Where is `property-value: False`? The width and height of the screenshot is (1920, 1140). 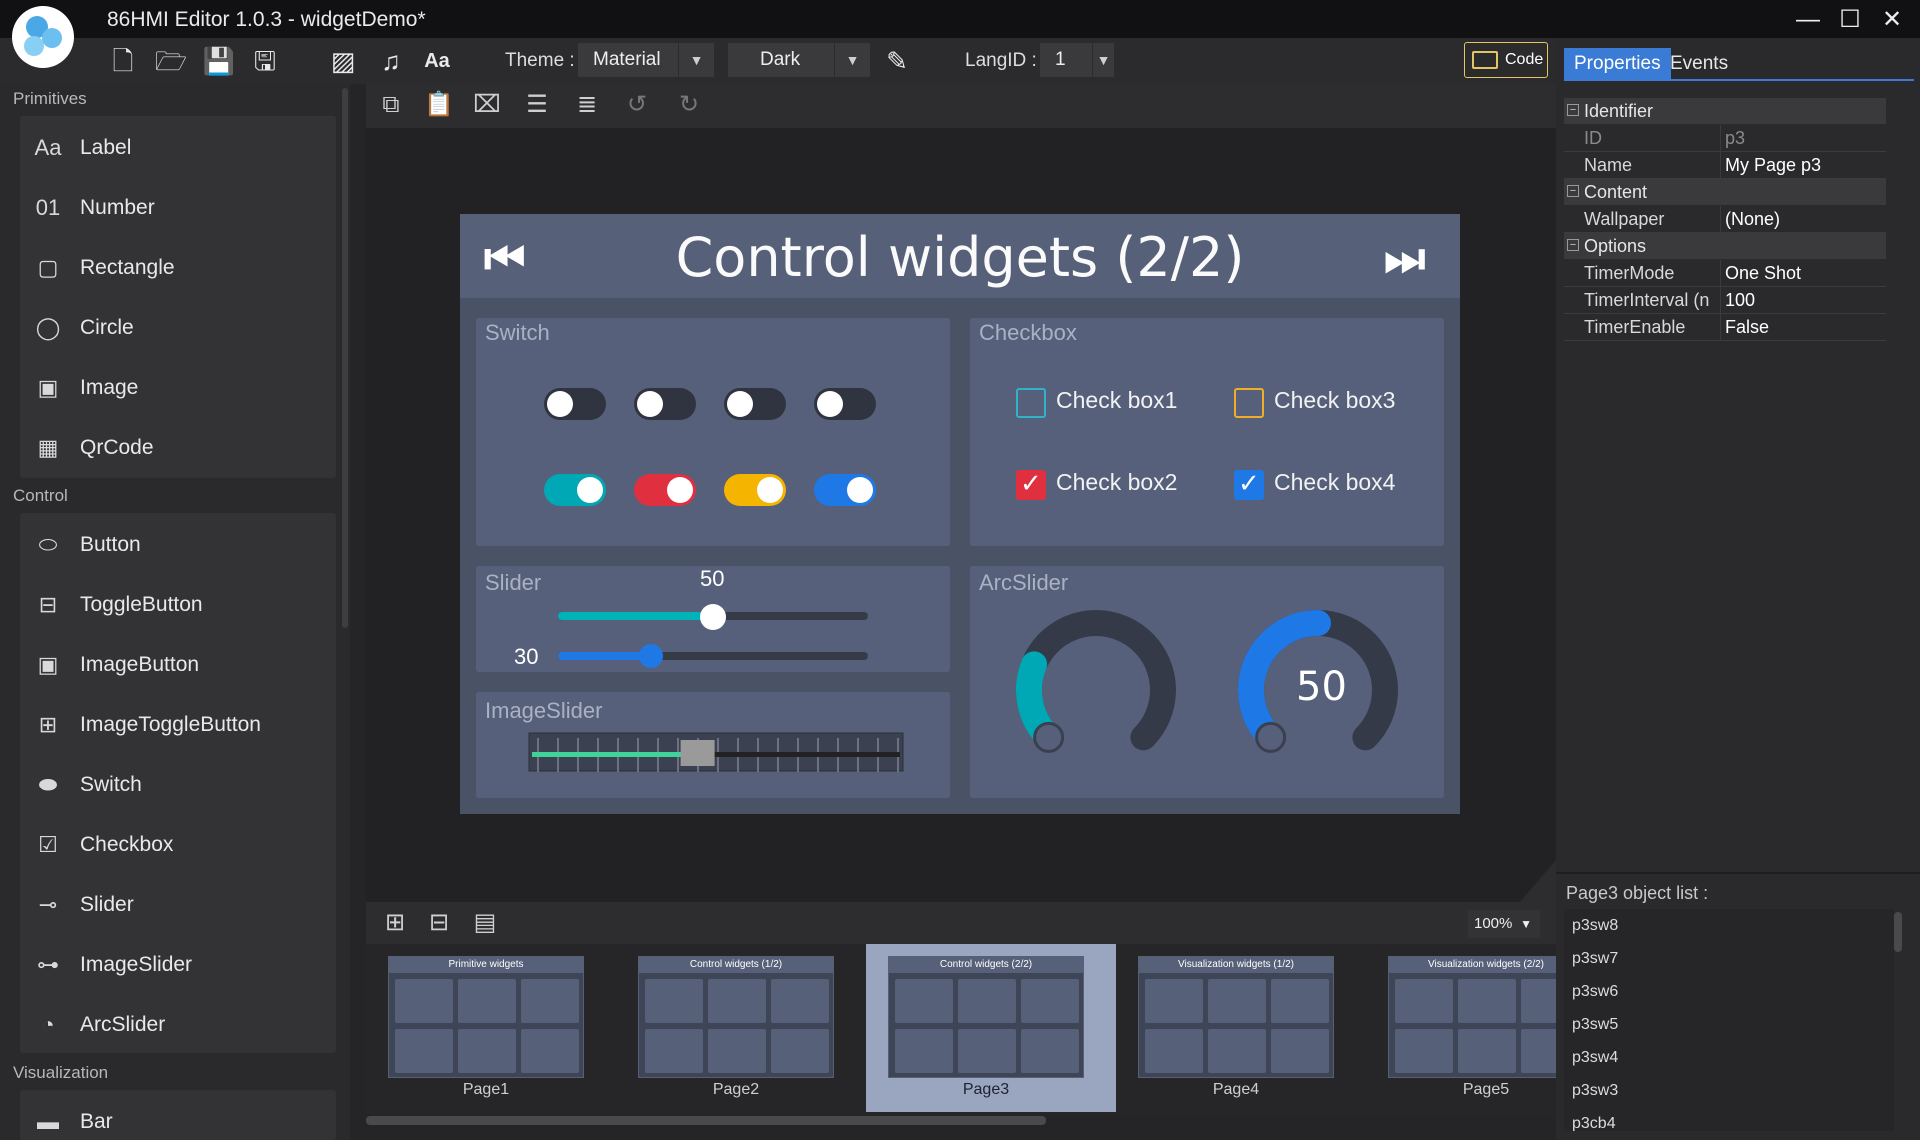 property-value: False is located at coordinates (1803, 327).